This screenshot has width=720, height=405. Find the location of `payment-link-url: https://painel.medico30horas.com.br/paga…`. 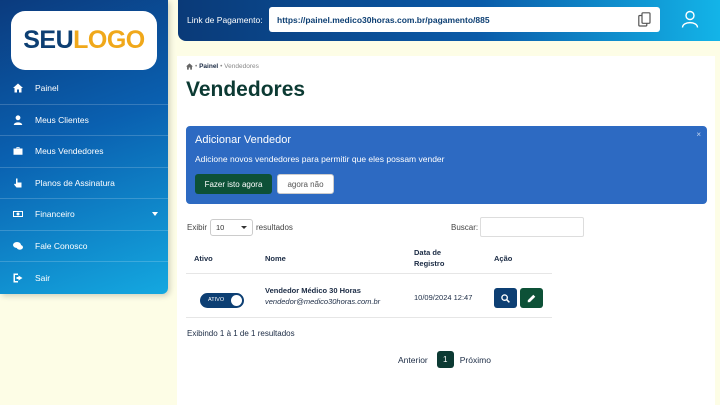

payment-link-url: https://painel.medico30horas.com.br/paga… is located at coordinates (383, 20).